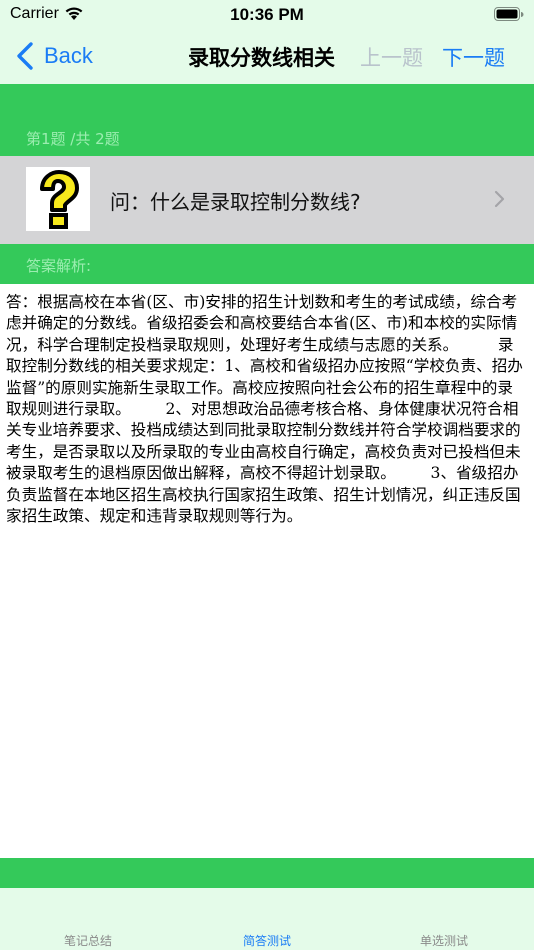 This screenshot has width=534, height=950. I want to click on question-text: 问：什么是录取控制分数线?, so click(235, 202).